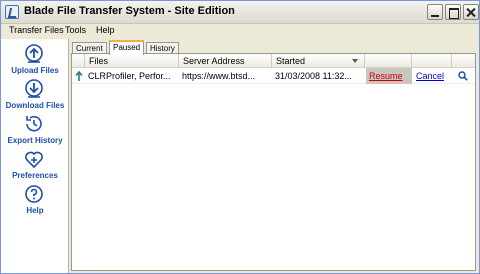 This screenshot has height=274, width=480. Describe the element at coordinates (34, 194) in the screenshot. I see `help-icon` at that location.